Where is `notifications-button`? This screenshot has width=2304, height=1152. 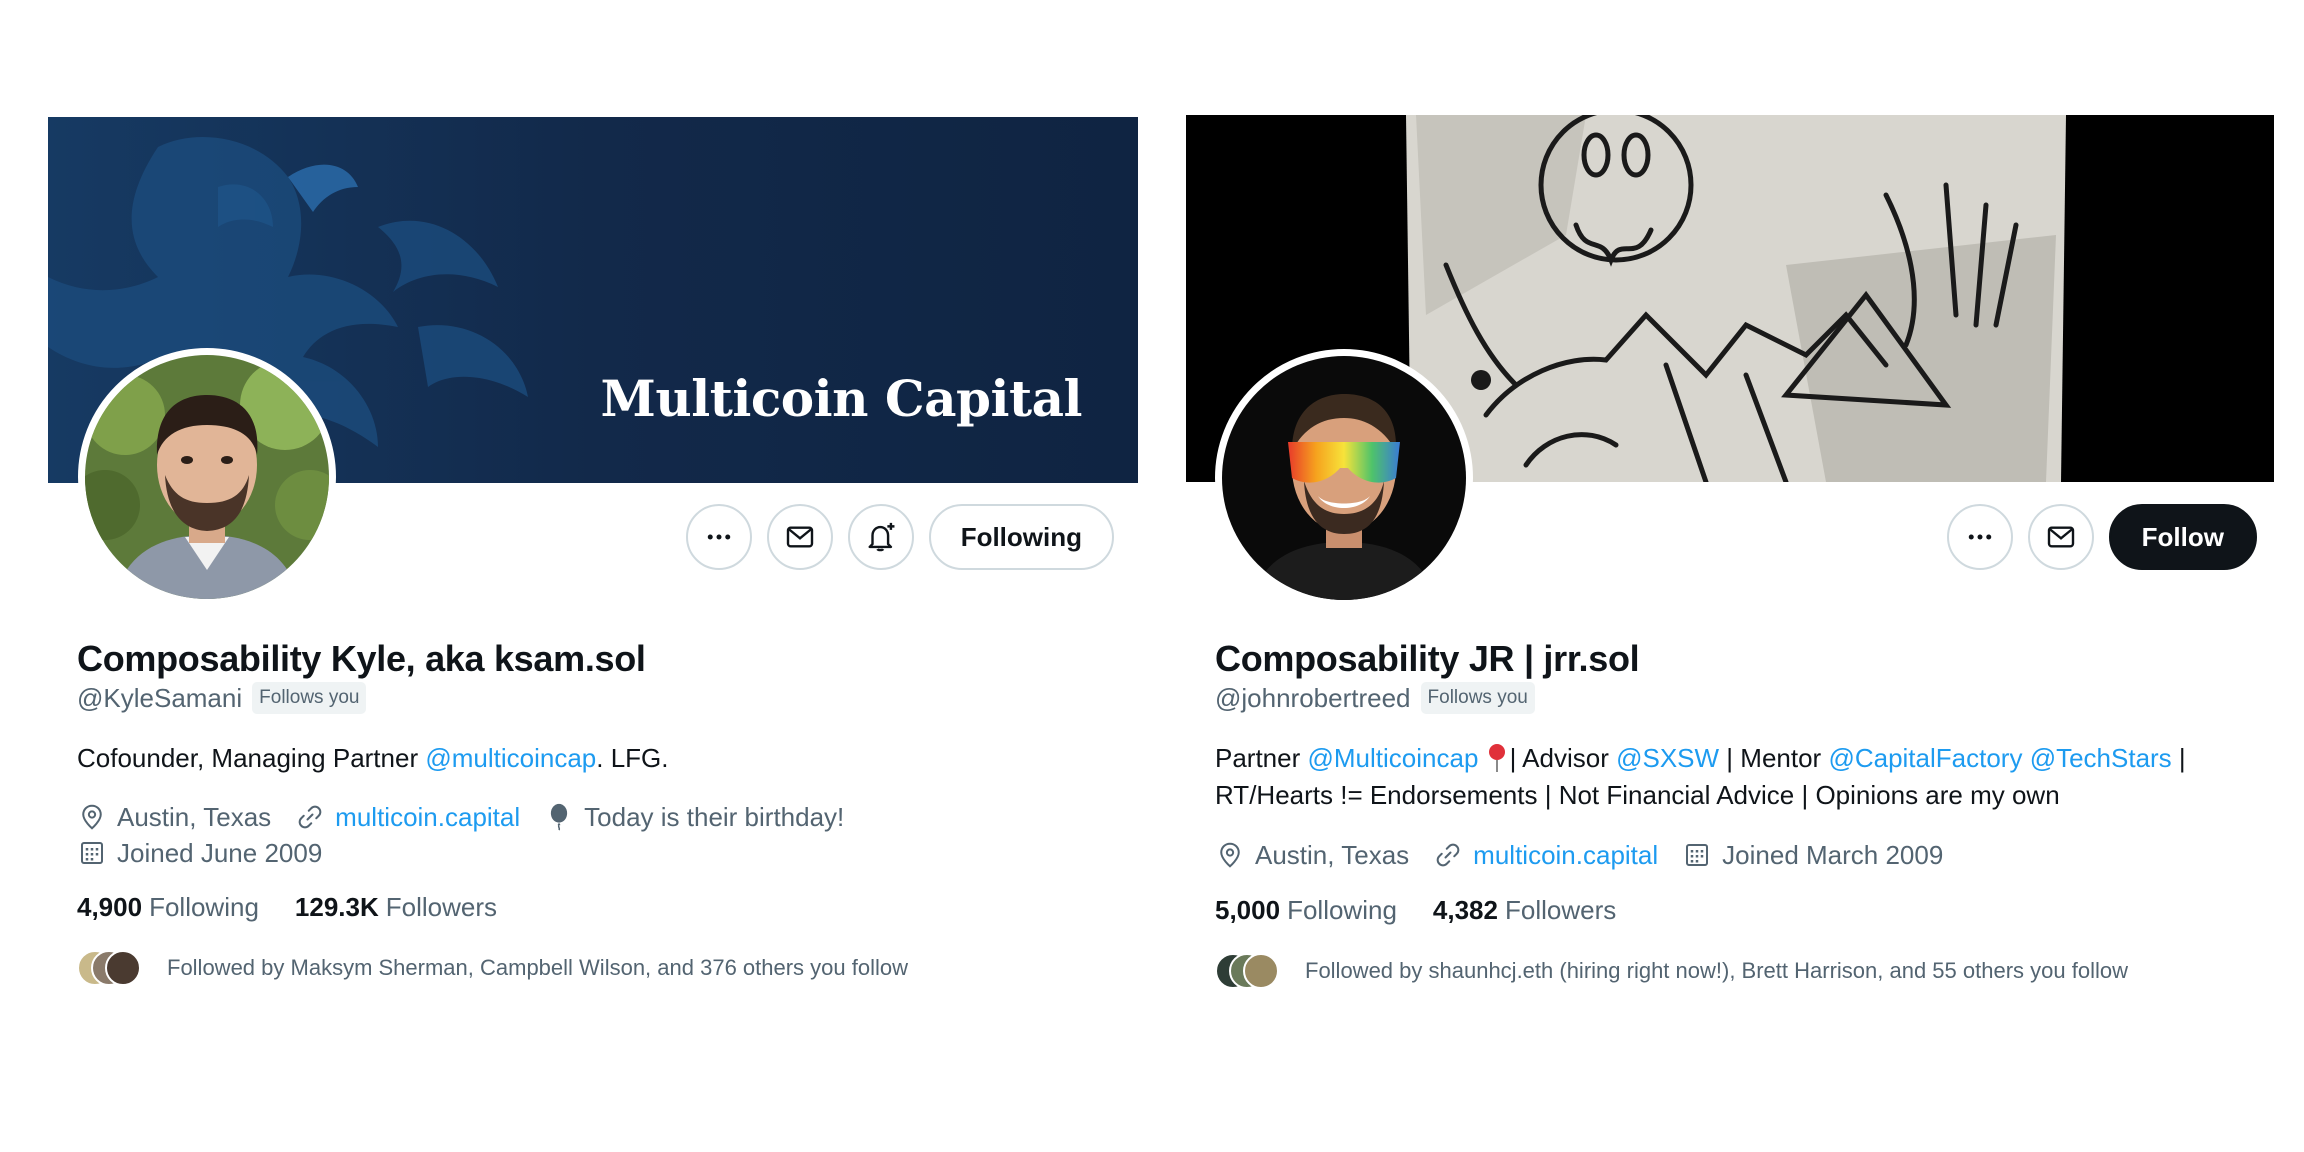 notifications-button is located at coordinates (880, 537).